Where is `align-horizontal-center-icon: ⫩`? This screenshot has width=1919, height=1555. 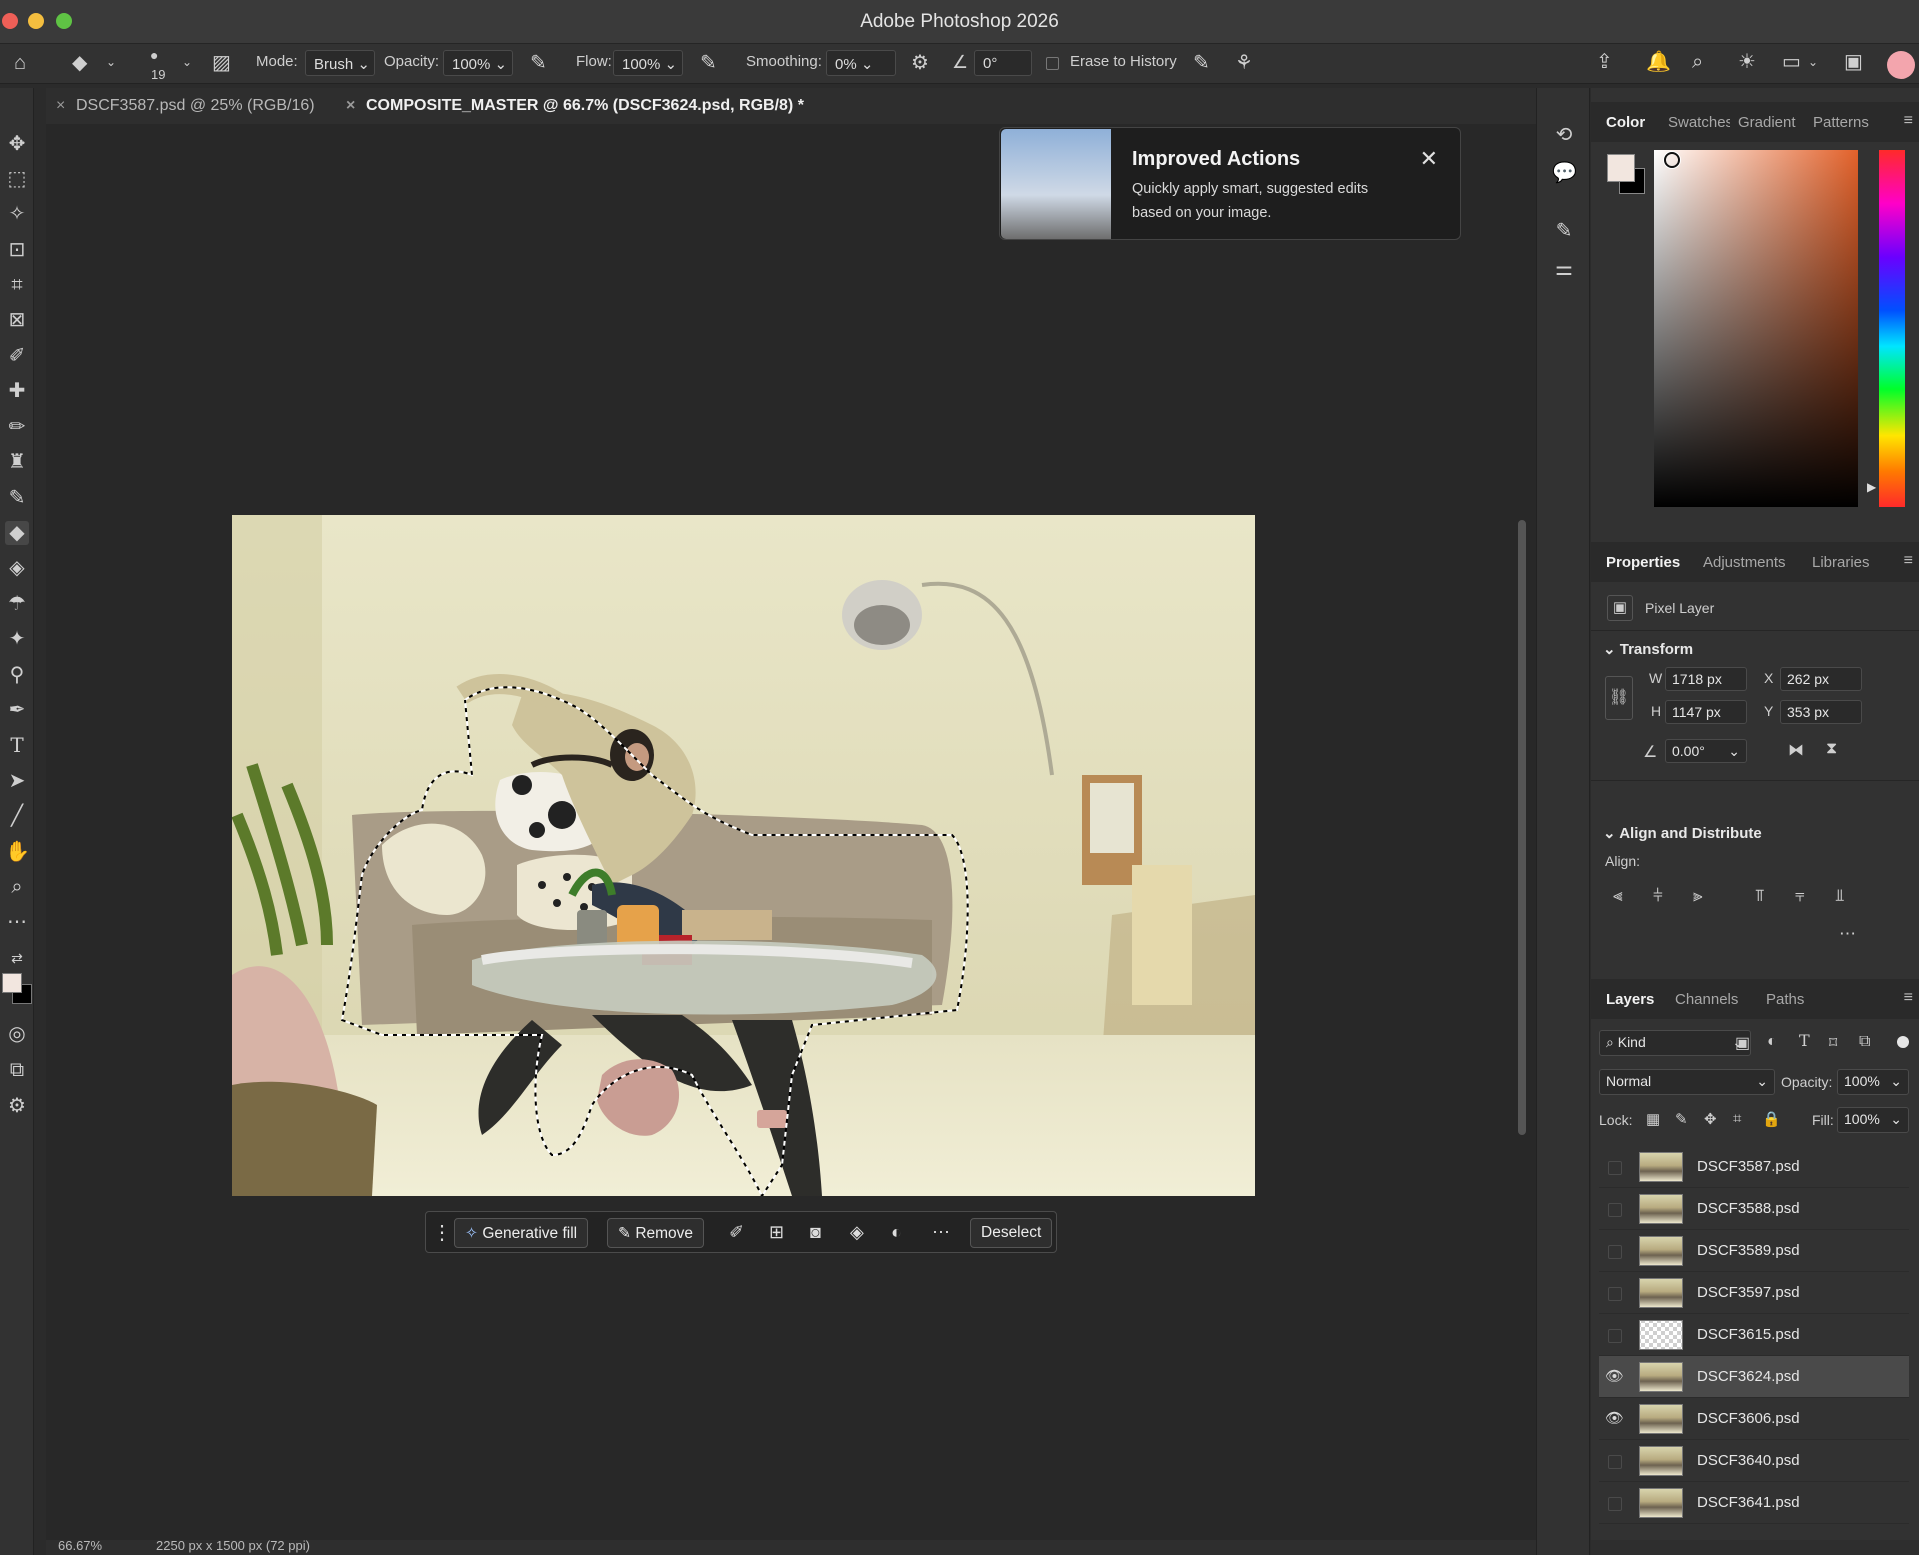
align-horizontal-center-icon: ⫩ is located at coordinates (1658, 896).